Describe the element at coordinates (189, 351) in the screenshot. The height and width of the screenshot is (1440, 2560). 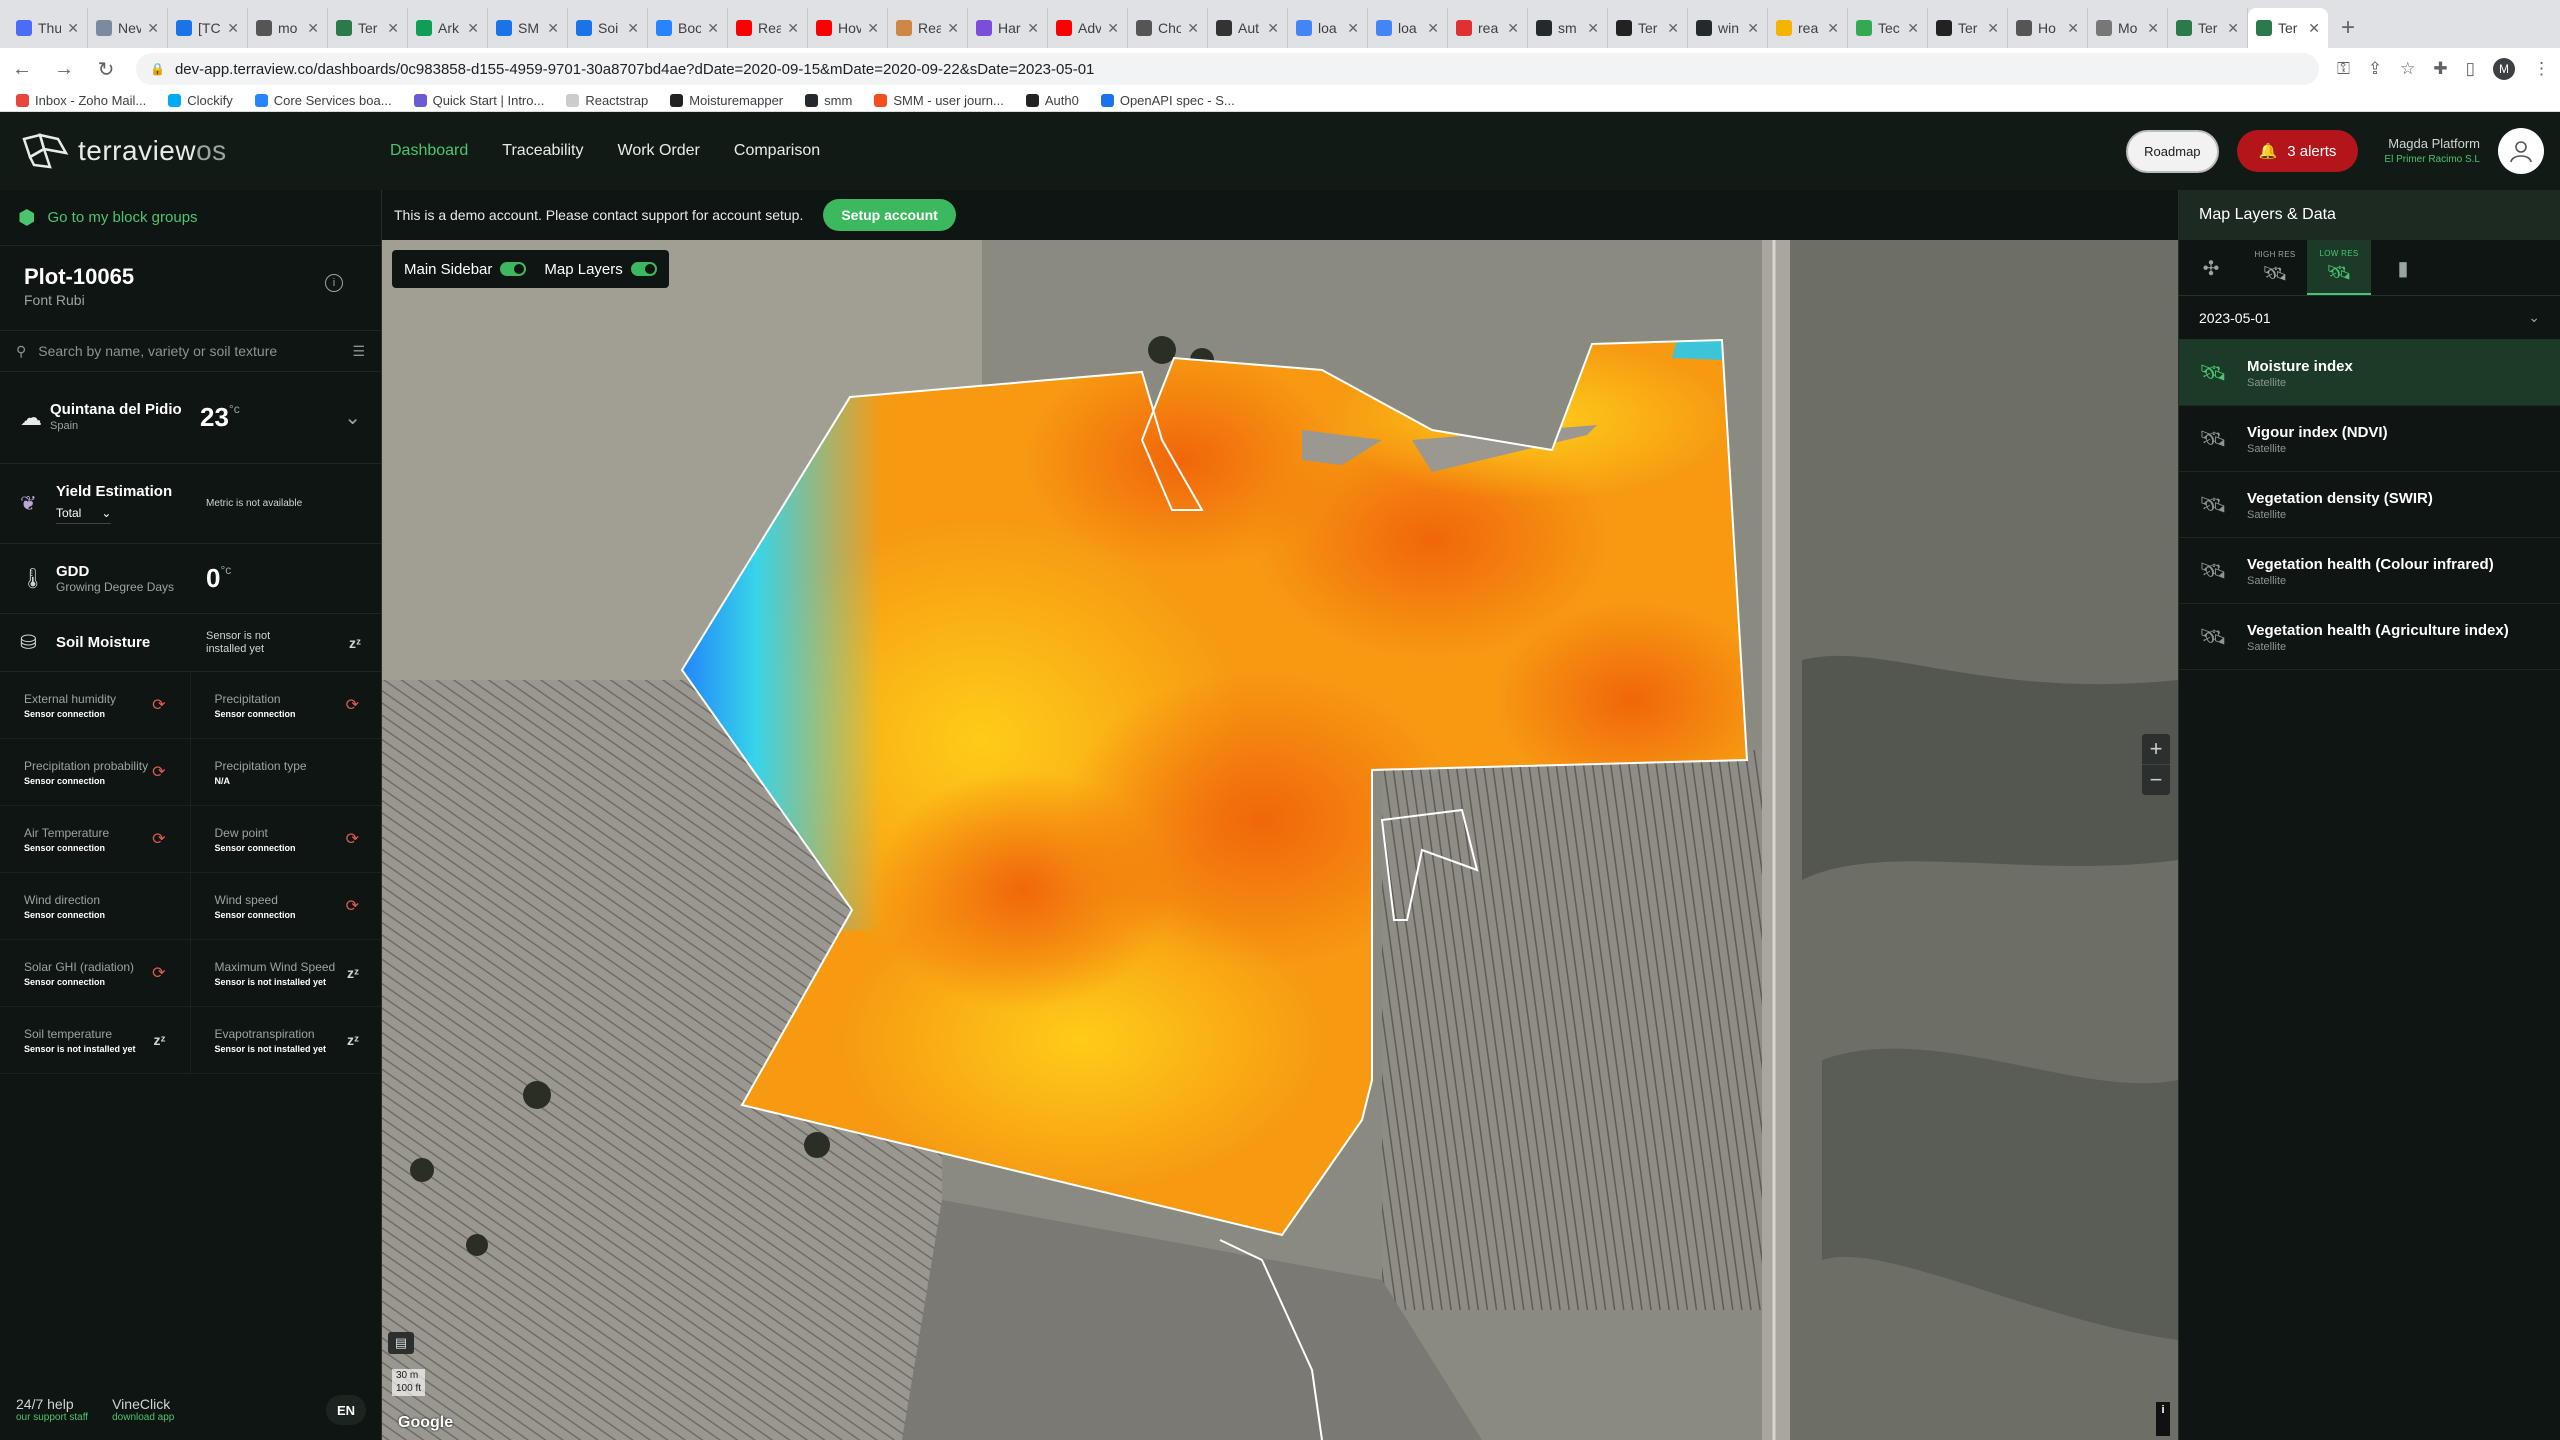
I see `search-input` at that location.